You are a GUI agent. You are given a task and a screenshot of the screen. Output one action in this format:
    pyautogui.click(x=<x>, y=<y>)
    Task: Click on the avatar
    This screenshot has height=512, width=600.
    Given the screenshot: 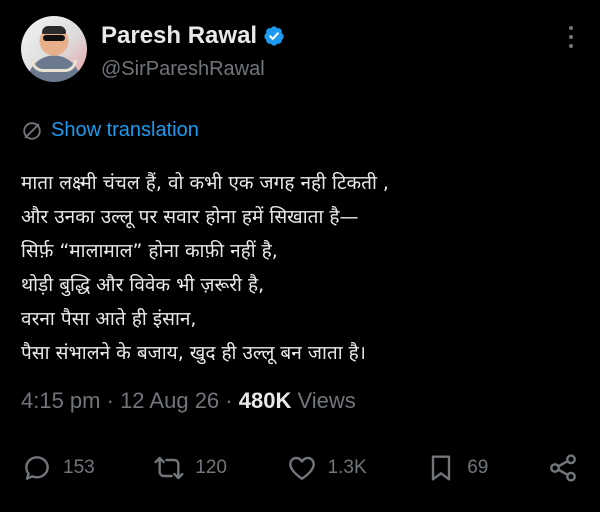 What is the action you would take?
    pyautogui.click(x=54, y=49)
    